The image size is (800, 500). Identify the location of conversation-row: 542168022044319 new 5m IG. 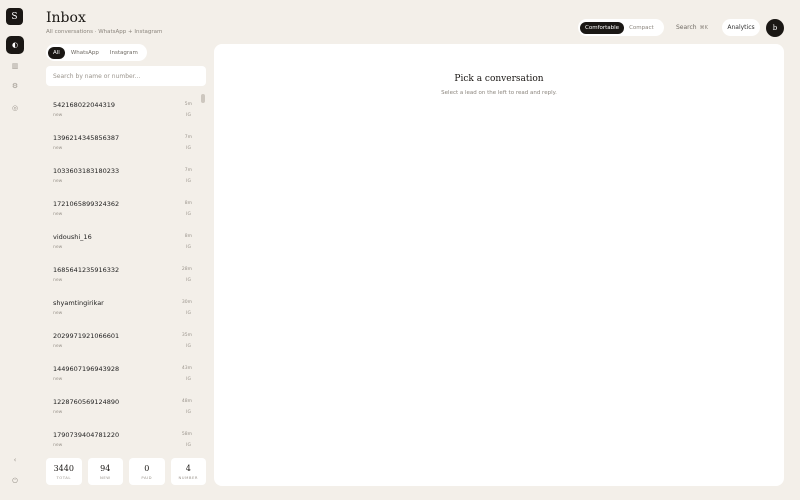
(122, 108).